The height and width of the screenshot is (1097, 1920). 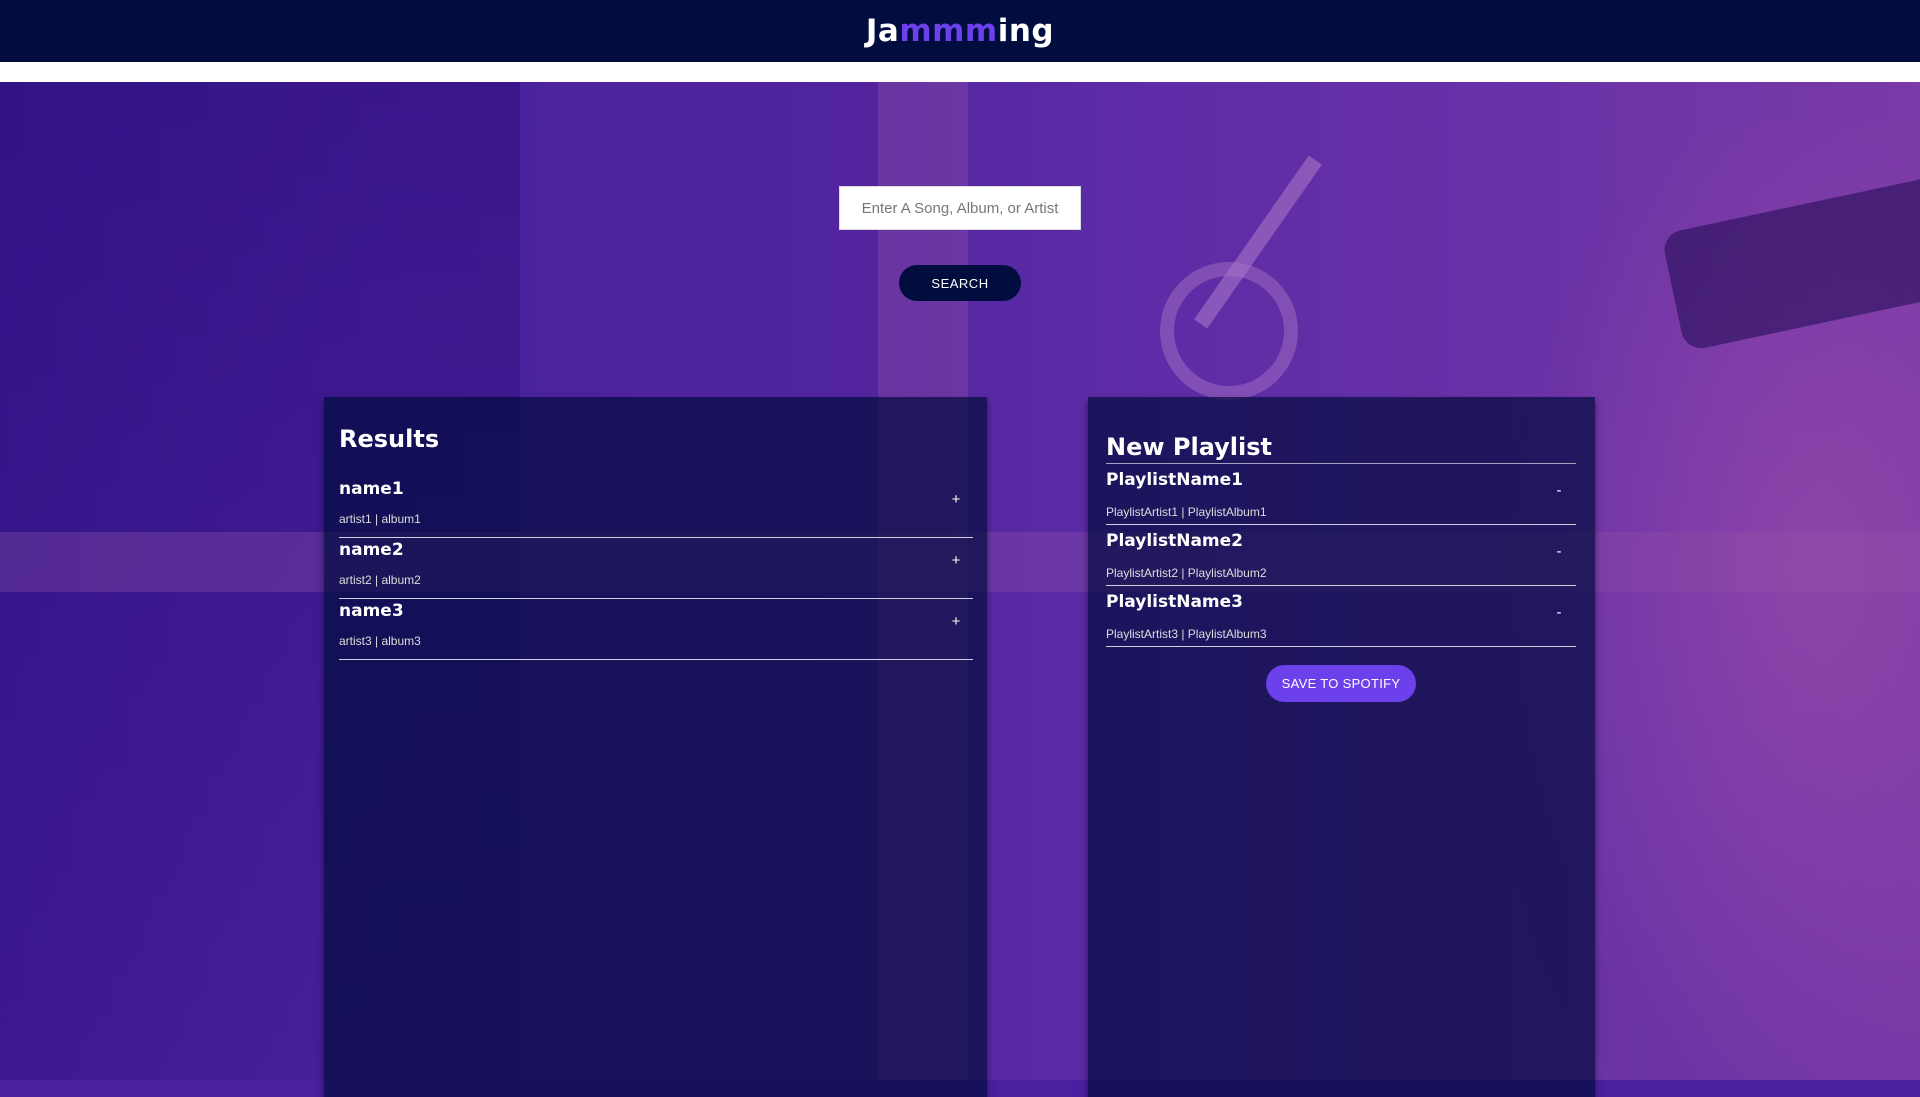 What do you see at coordinates (380, 641) in the screenshot?
I see `track-info: artist3 | album3` at bounding box center [380, 641].